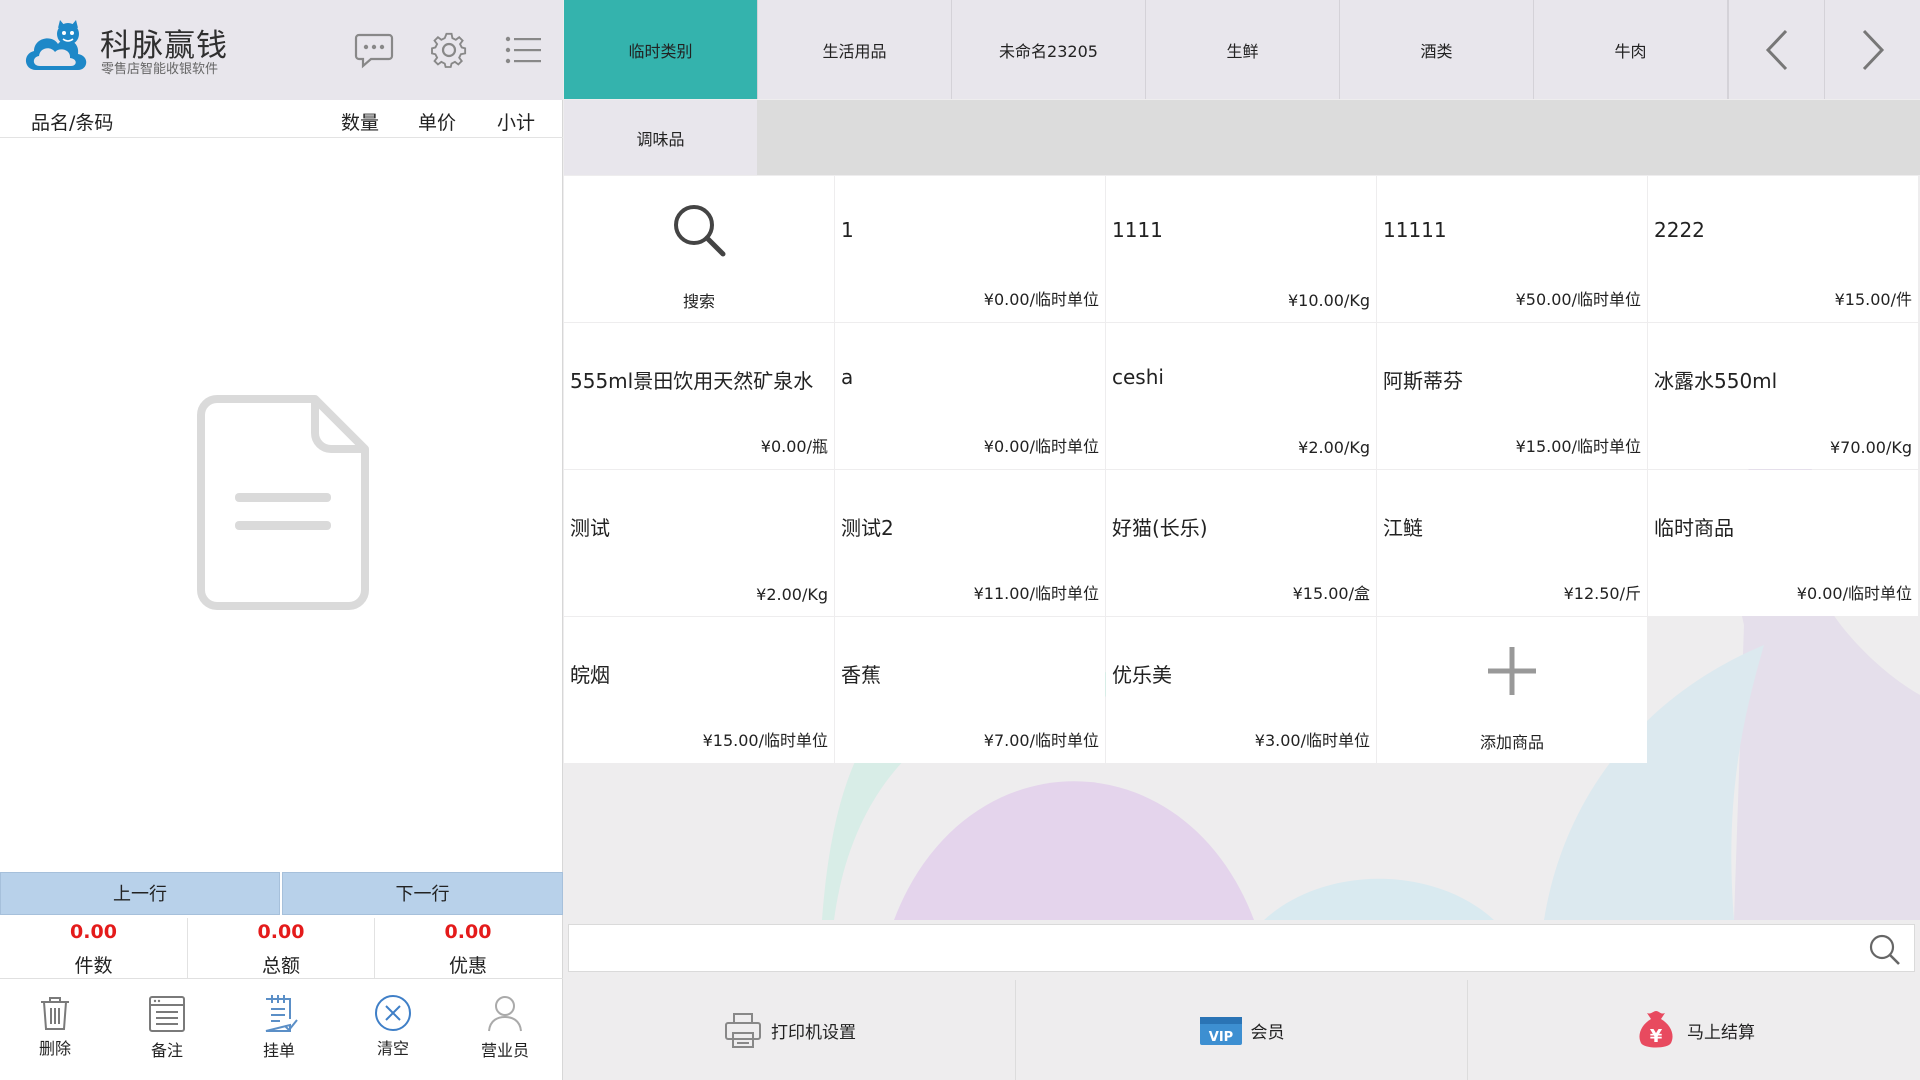 The width and height of the screenshot is (1920, 1080). What do you see at coordinates (1512, 543) in the screenshot?
I see `product-tile: 江鲢 ¥12.50/斤` at bounding box center [1512, 543].